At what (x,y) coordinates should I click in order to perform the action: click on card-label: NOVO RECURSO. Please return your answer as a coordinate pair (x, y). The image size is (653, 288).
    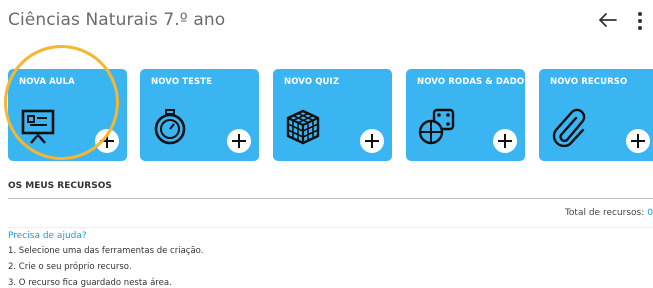
    Looking at the image, I should click on (589, 82).